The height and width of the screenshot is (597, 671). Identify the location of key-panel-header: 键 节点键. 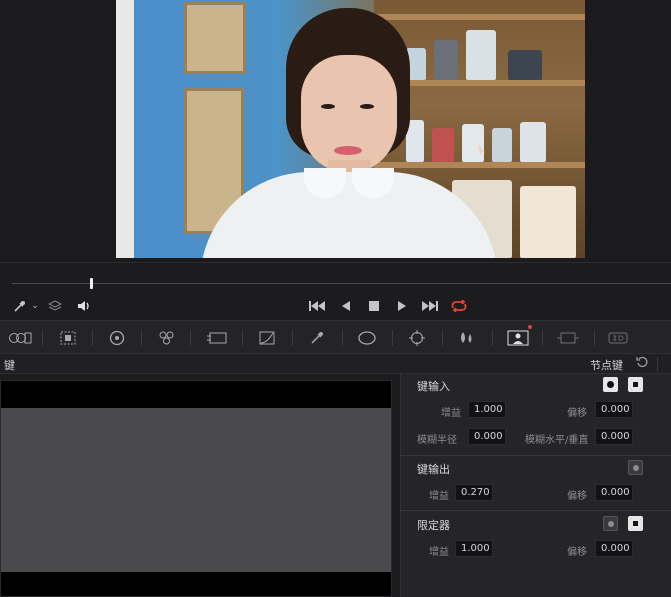
(335, 364).